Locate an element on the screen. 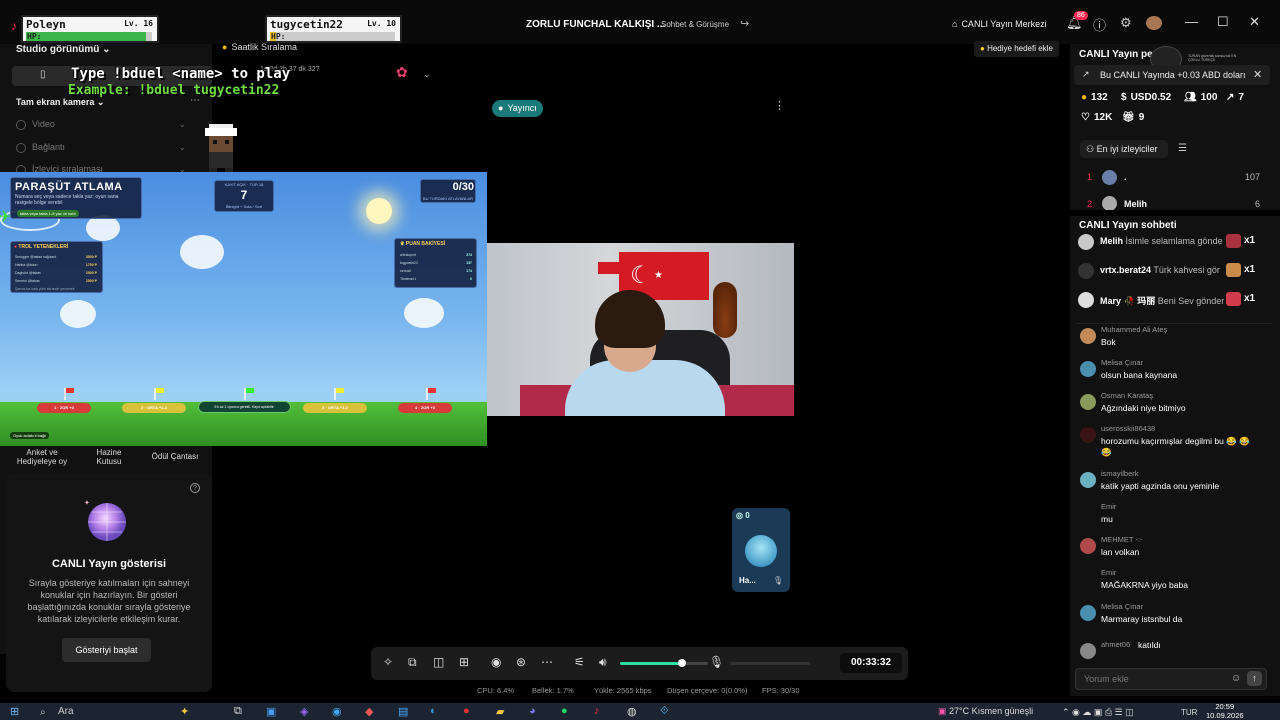 The width and height of the screenshot is (1280, 720). app-icon: ▣ is located at coordinates (271, 711).